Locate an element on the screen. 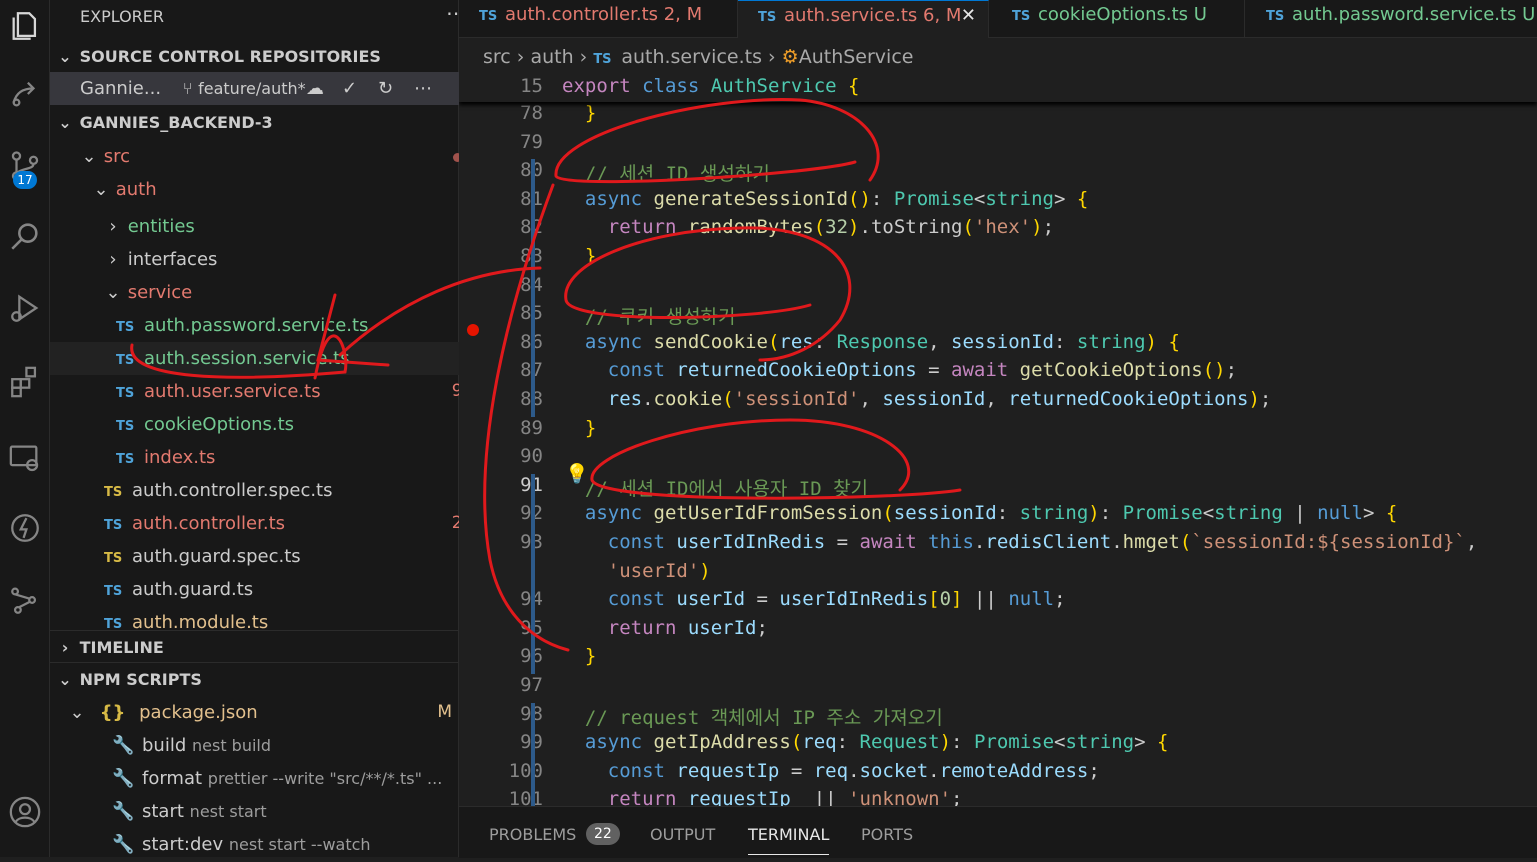 The image size is (1537, 862). code-line: return requestIp || 'unknown'; is located at coordinates (785, 797).